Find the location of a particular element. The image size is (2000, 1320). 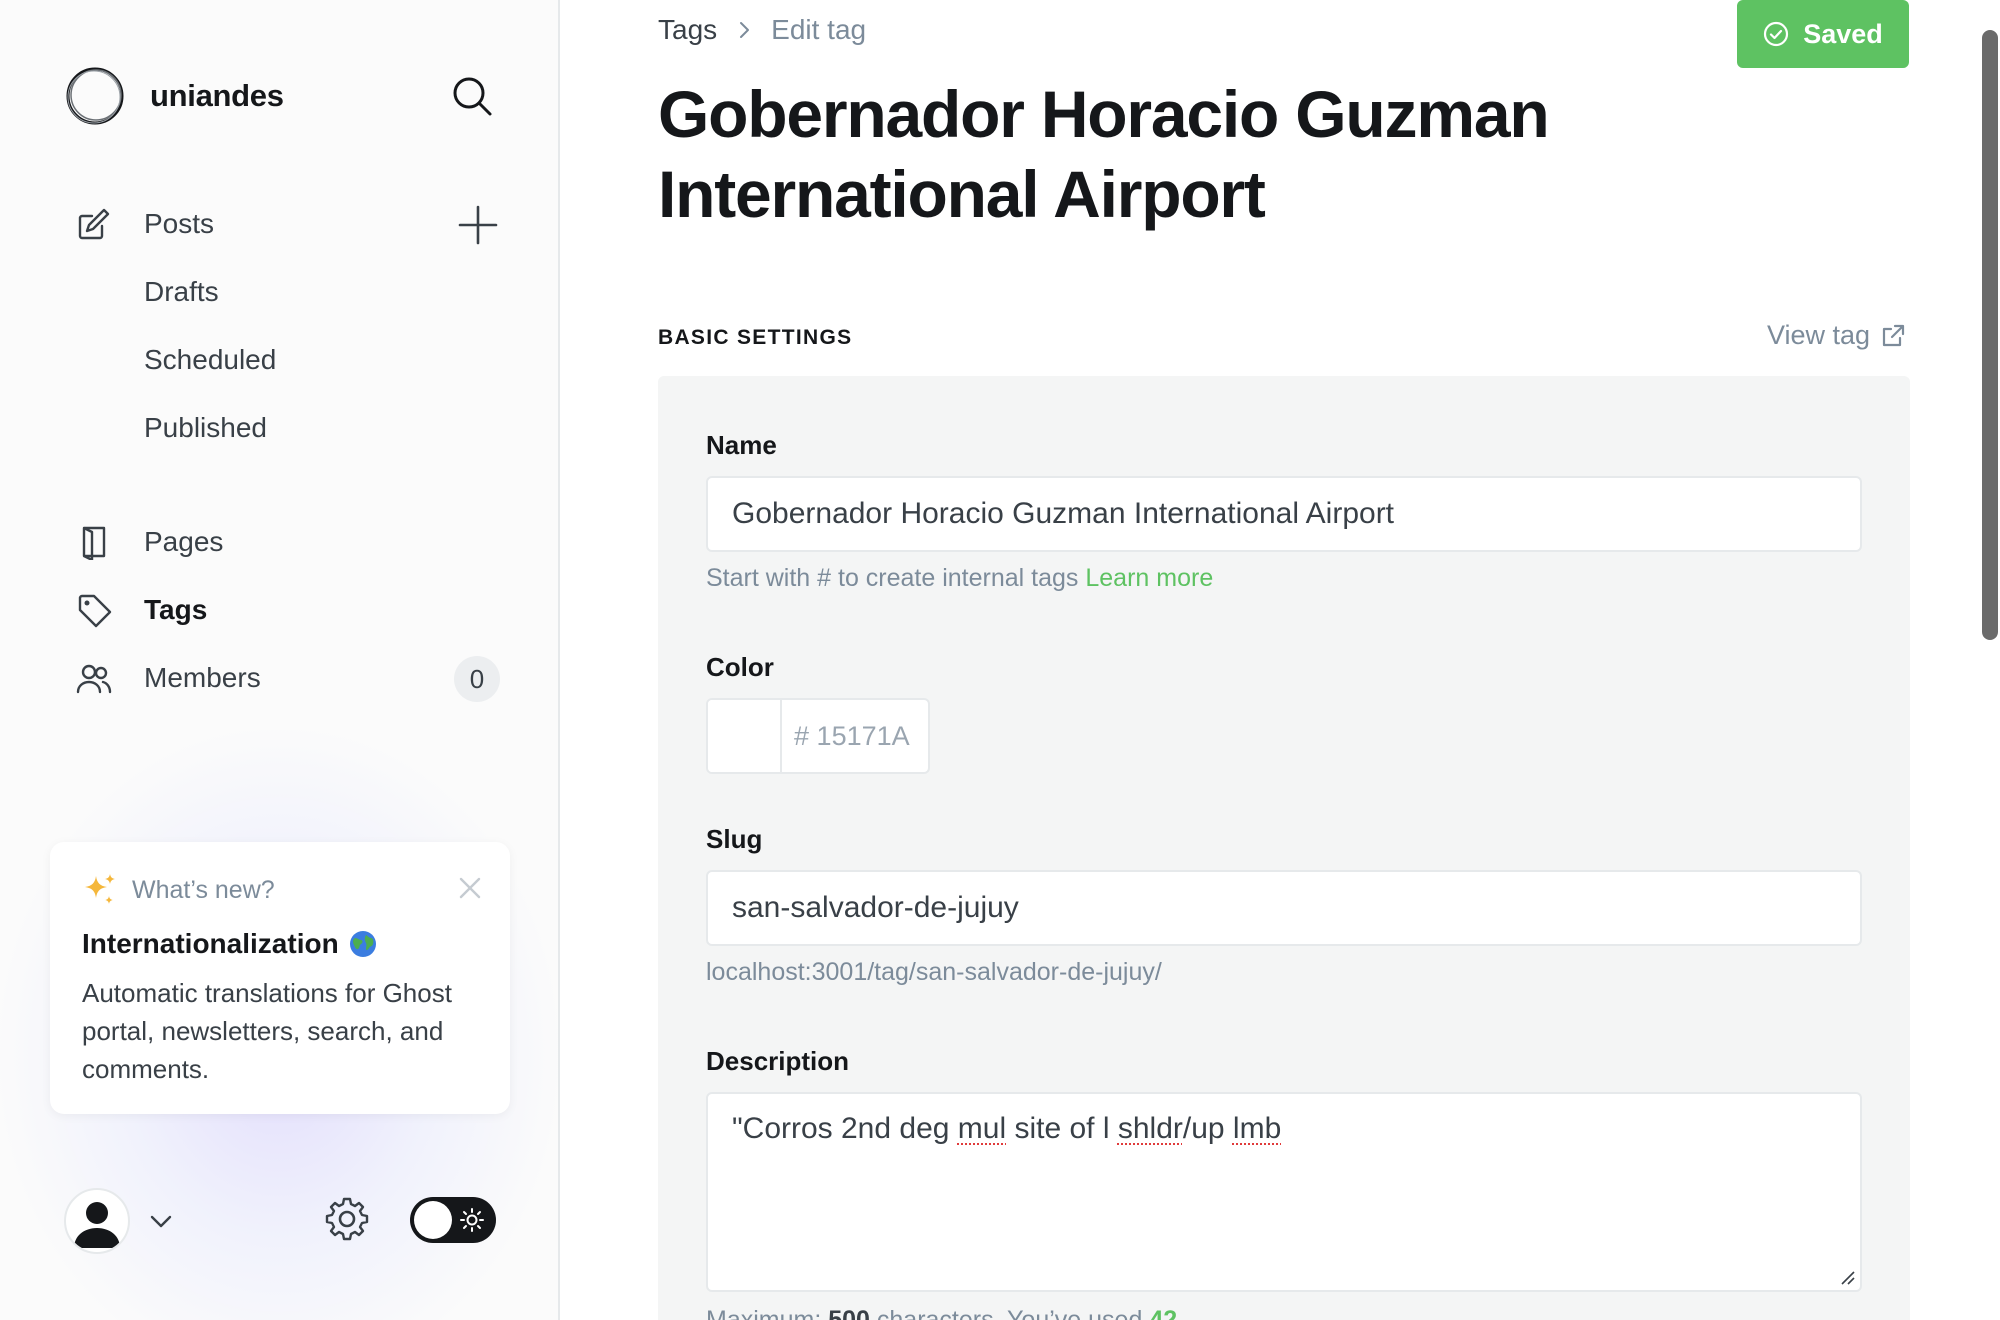

page-scrollbar is located at coordinates (1990, 335).